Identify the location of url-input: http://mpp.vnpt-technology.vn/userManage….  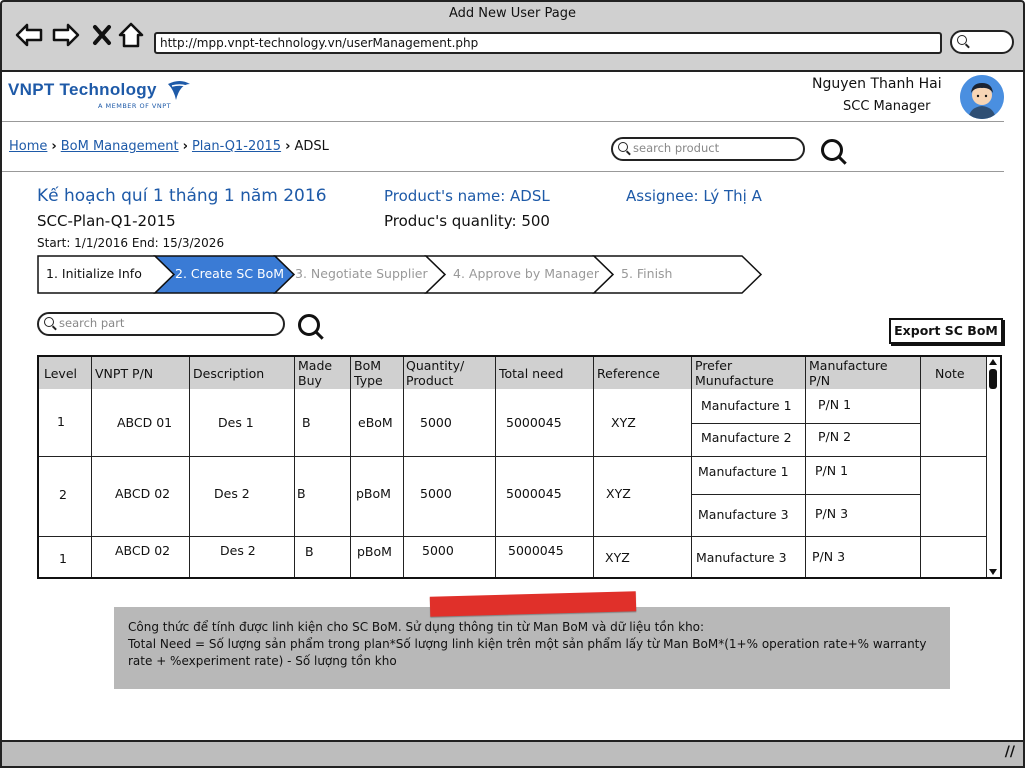
(548, 43).